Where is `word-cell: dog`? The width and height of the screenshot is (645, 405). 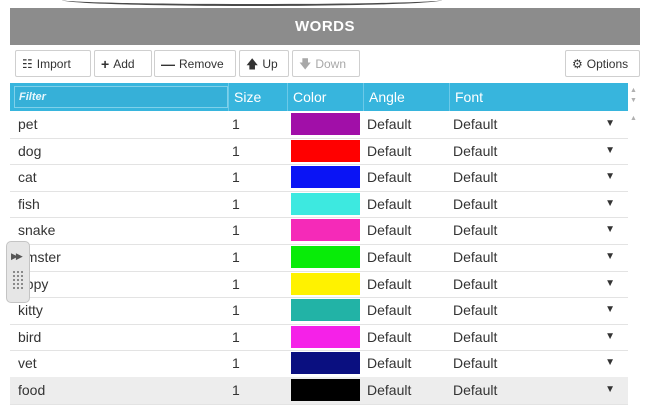
word-cell: dog is located at coordinates (123, 151).